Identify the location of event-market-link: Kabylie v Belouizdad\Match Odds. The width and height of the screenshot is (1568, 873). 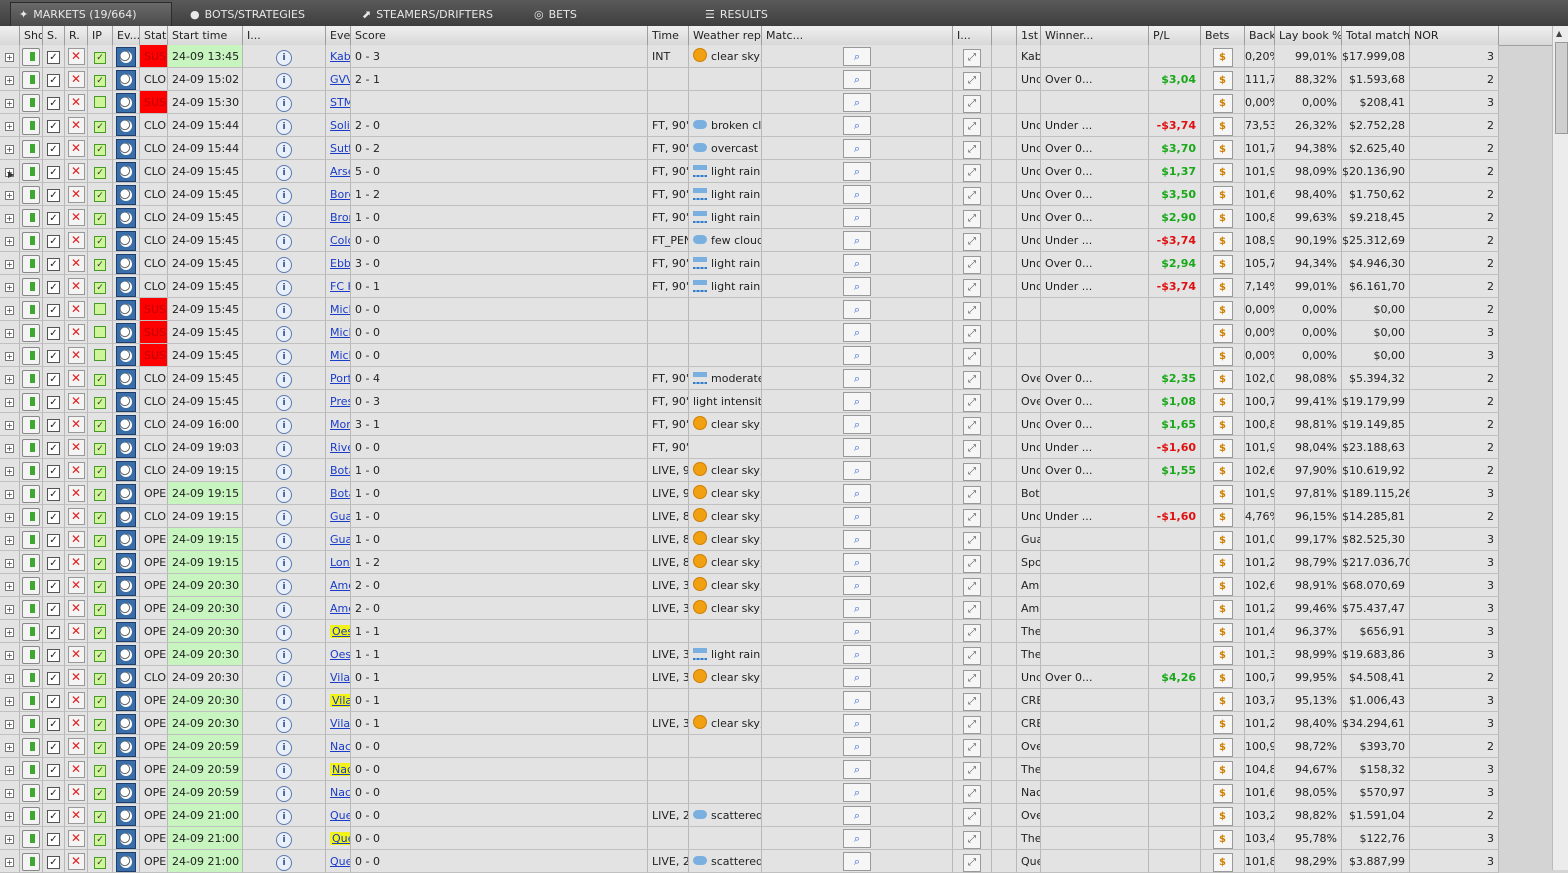
(340, 56).